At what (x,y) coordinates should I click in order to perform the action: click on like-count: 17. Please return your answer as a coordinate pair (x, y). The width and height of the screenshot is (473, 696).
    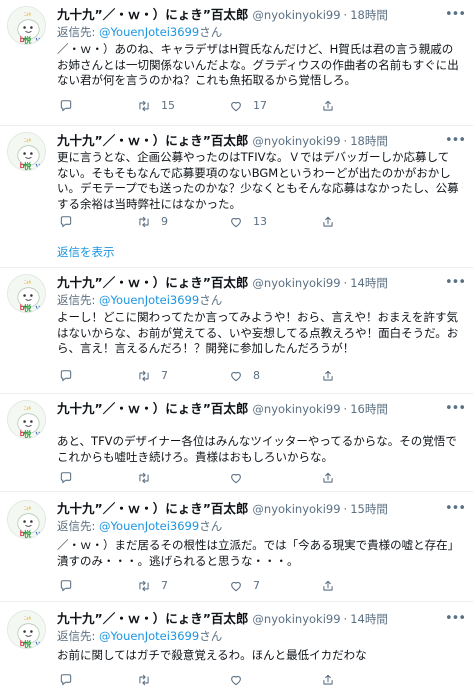
    Looking at the image, I should click on (260, 105).